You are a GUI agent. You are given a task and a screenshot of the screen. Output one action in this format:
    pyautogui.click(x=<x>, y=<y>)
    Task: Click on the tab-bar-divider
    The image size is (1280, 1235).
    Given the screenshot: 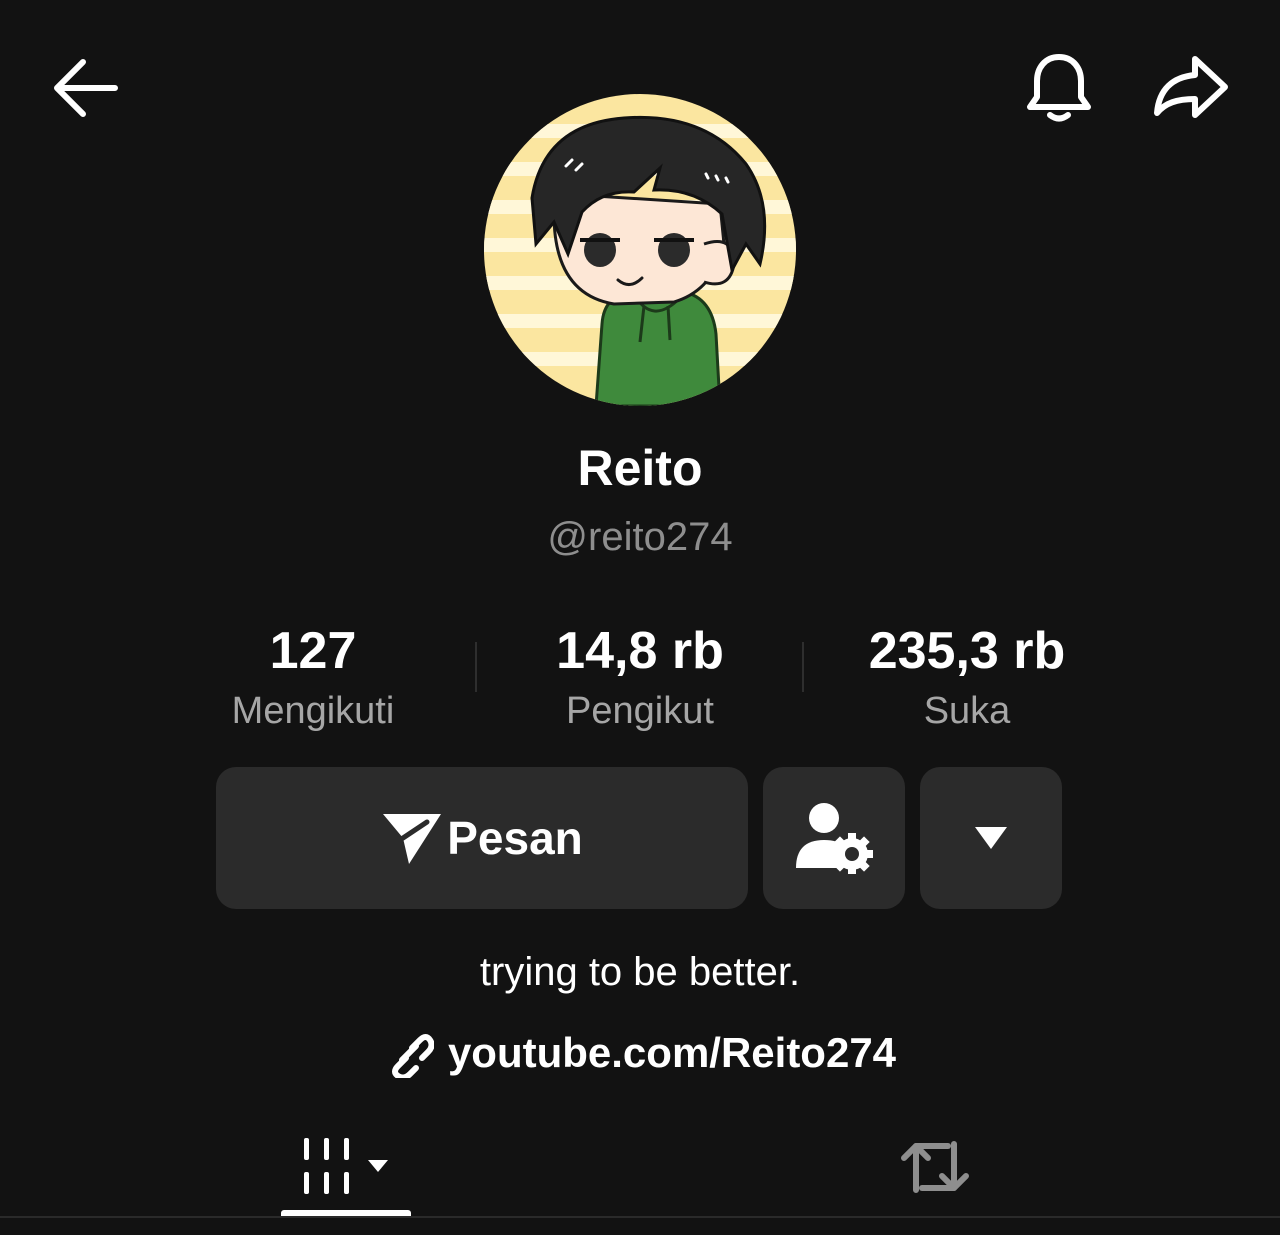 What is the action you would take?
    pyautogui.click(x=640, y=1217)
    